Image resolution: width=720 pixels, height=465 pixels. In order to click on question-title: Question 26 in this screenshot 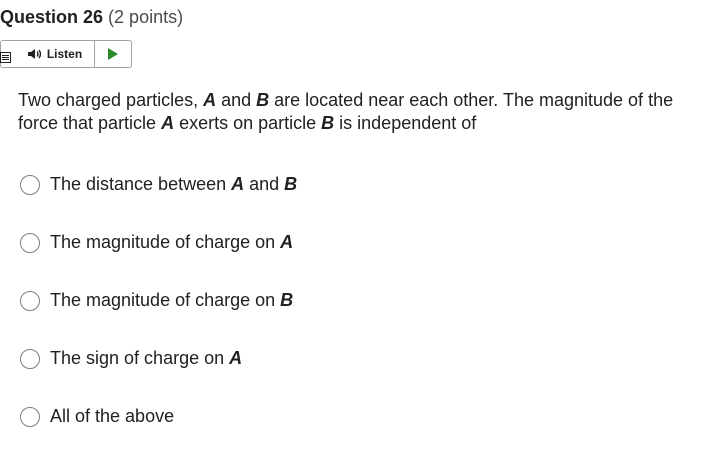, I will do `click(52, 17)`.